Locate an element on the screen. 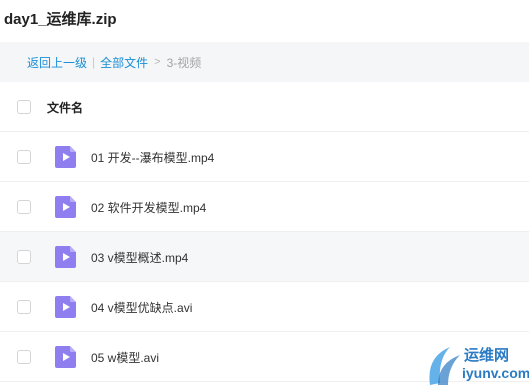  archive-title: day1_运维库.zip is located at coordinates (60, 19).